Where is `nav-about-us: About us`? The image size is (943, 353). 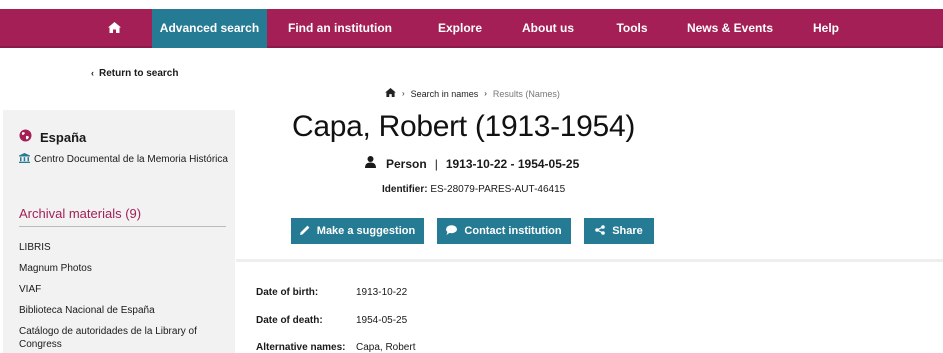 nav-about-us: About us is located at coordinates (548, 28).